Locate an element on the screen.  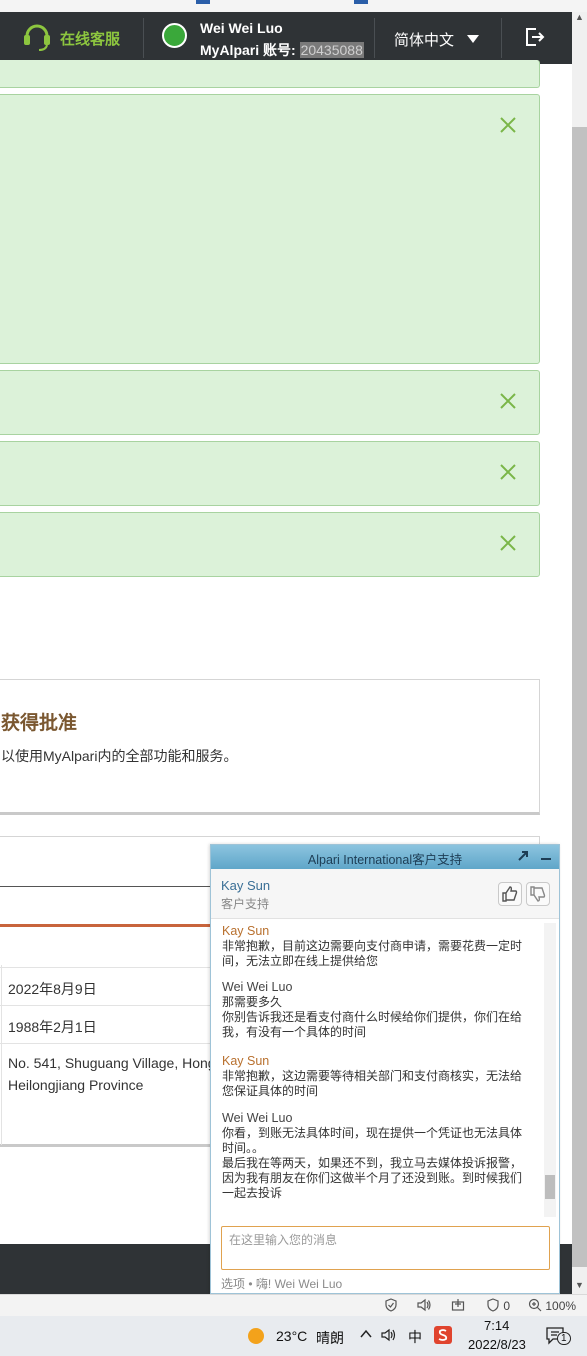
message-line: 最后我在等两天，如果还不到，我立马去媒体投诉报警， is located at coordinates (372, 1163).